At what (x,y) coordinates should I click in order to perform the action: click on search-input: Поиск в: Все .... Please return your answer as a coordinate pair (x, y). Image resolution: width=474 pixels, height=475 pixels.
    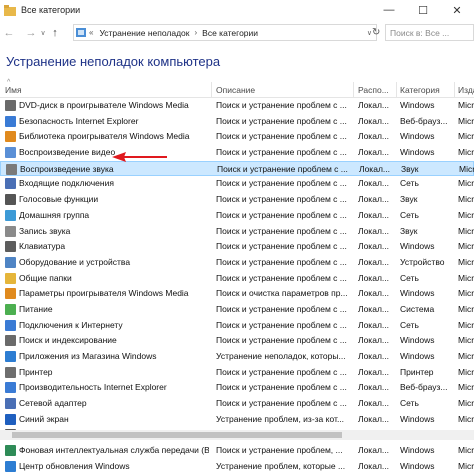
    Looking at the image, I should click on (429, 32).